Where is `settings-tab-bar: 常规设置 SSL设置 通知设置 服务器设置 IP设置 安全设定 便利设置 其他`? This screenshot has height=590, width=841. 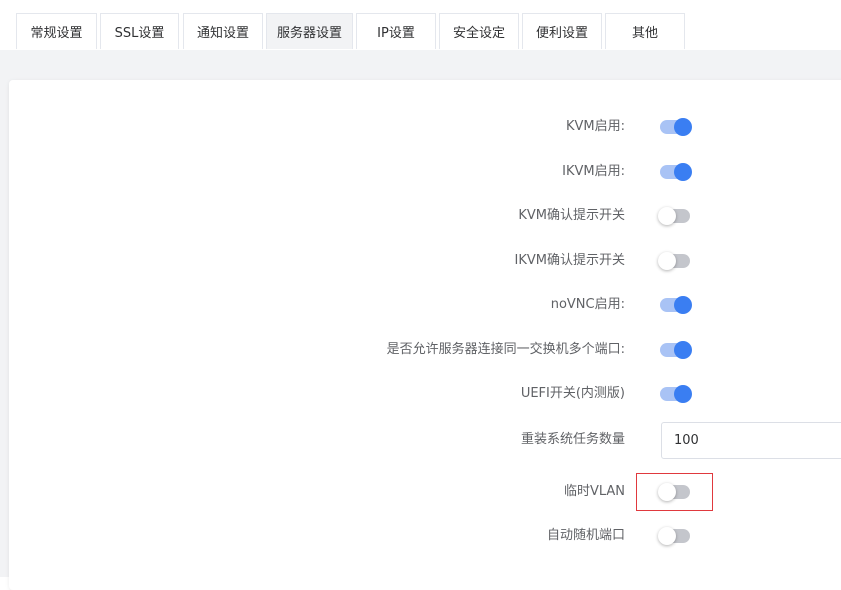
settings-tab-bar: 常规设置 SSL设置 通知设置 服务器设置 IP设置 安全设定 便利设置 其他 is located at coordinates (420, 25).